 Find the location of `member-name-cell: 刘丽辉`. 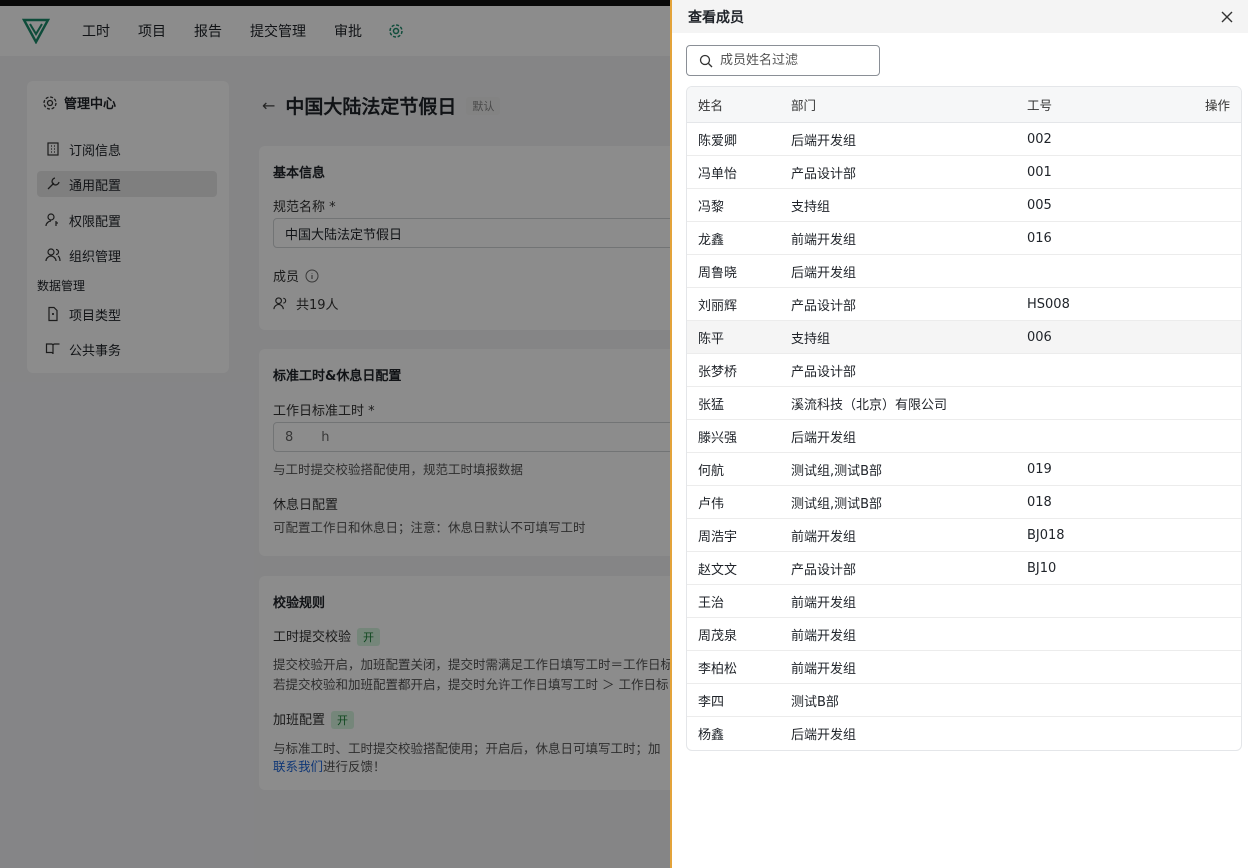

member-name-cell: 刘丽辉 is located at coordinates (718, 306).